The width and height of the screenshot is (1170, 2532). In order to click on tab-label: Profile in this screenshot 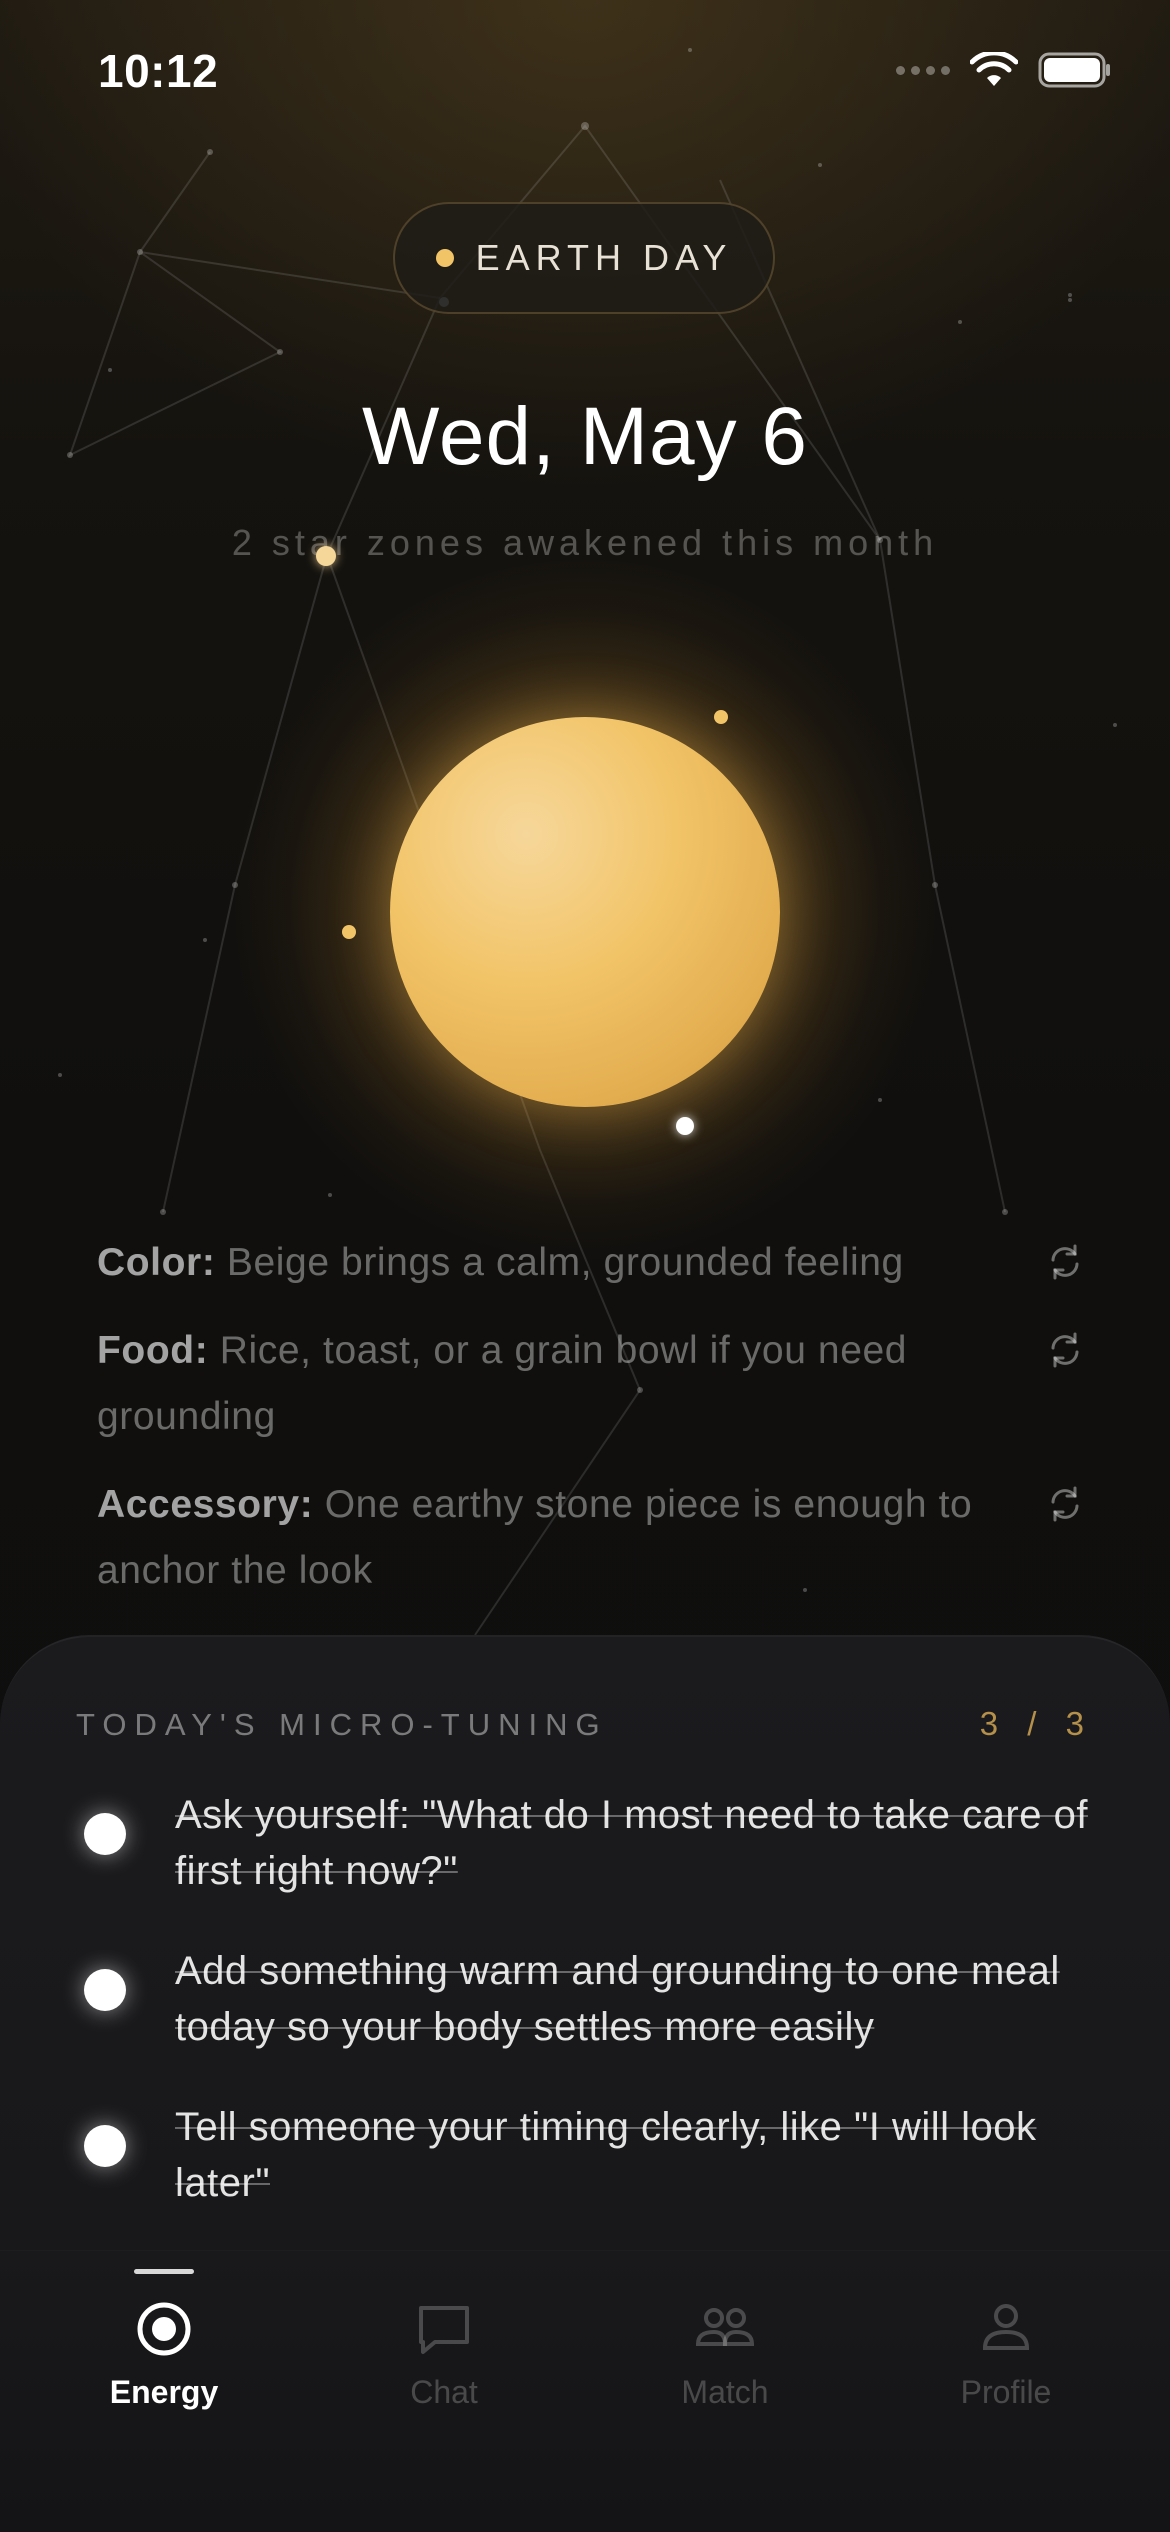, I will do `click(1006, 2392)`.